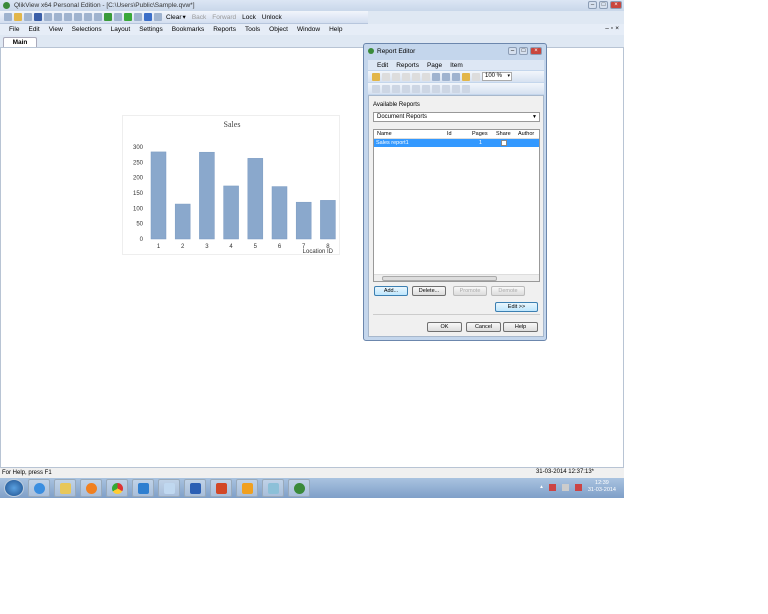 The width and height of the screenshot is (768, 614). What do you see at coordinates (247, 488) in the screenshot?
I see `taskbar-outlook` at bounding box center [247, 488].